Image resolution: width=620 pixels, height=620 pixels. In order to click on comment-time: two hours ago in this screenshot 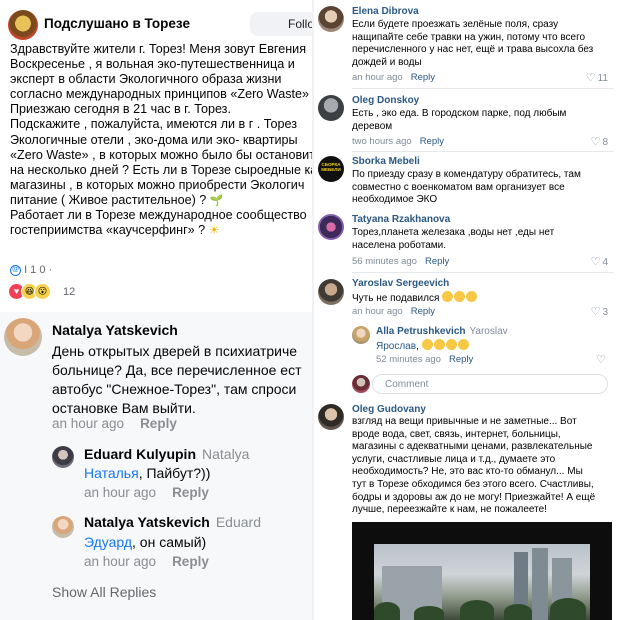, I will do `click(382, 141)`.